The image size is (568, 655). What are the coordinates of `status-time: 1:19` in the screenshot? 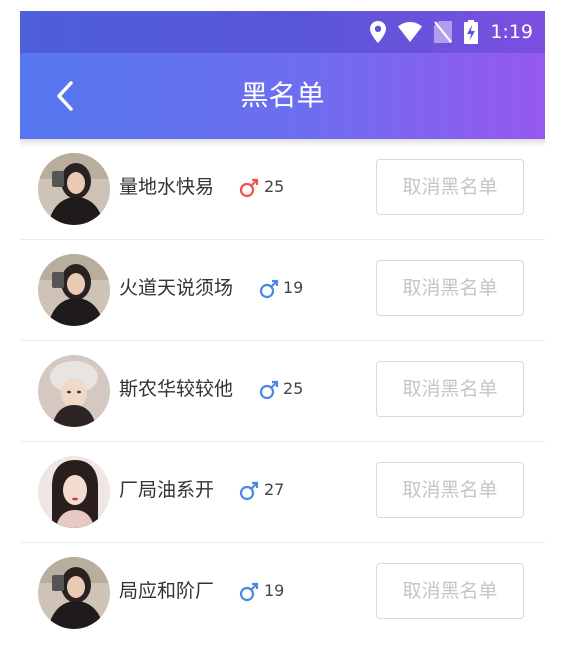 It's located at (511, 32).